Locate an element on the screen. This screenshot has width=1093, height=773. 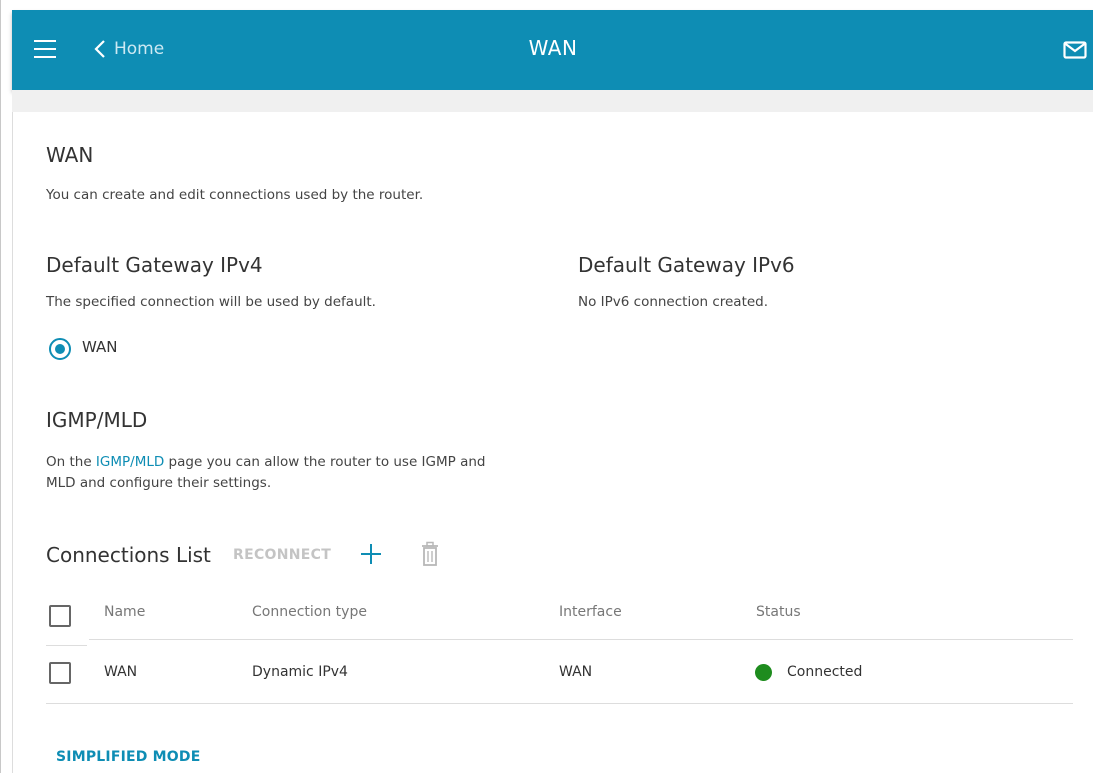
row-status: Connected is located at coordinates (825, 672).